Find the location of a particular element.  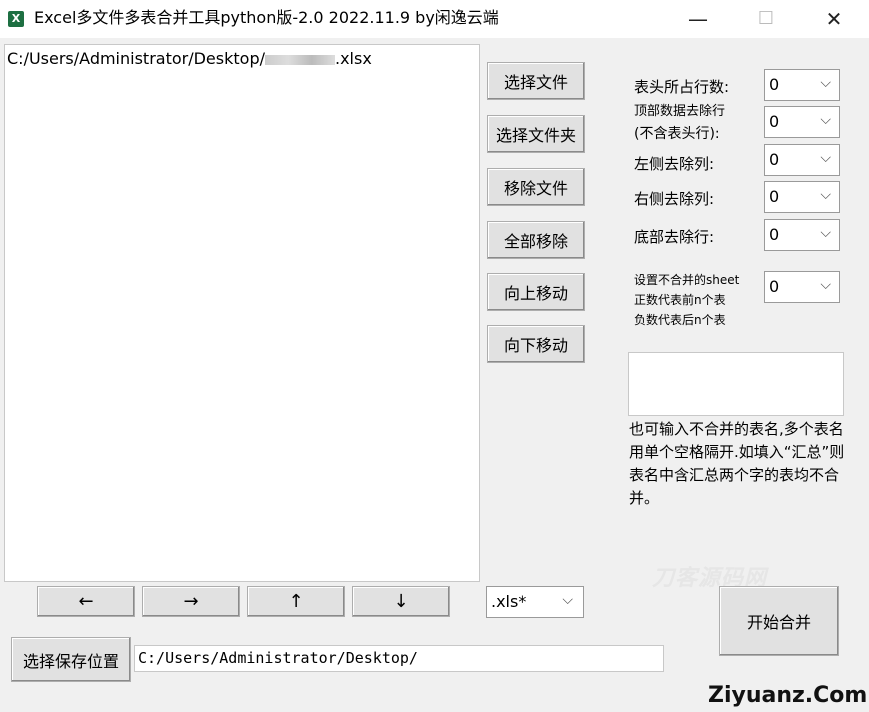

top-remove-label-line1: 顶部数据去除行 is located at coordinates (680, 111).